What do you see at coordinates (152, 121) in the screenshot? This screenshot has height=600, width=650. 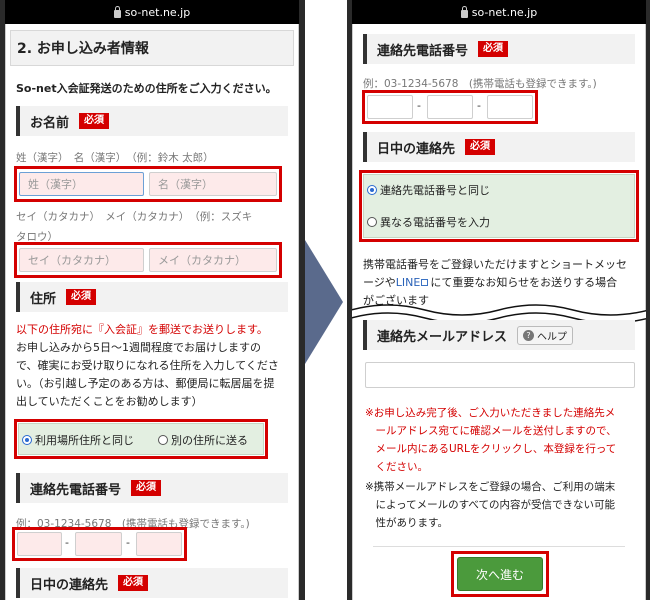 I see `name-heading: お名前 必須` at bounding box center [152, 121].